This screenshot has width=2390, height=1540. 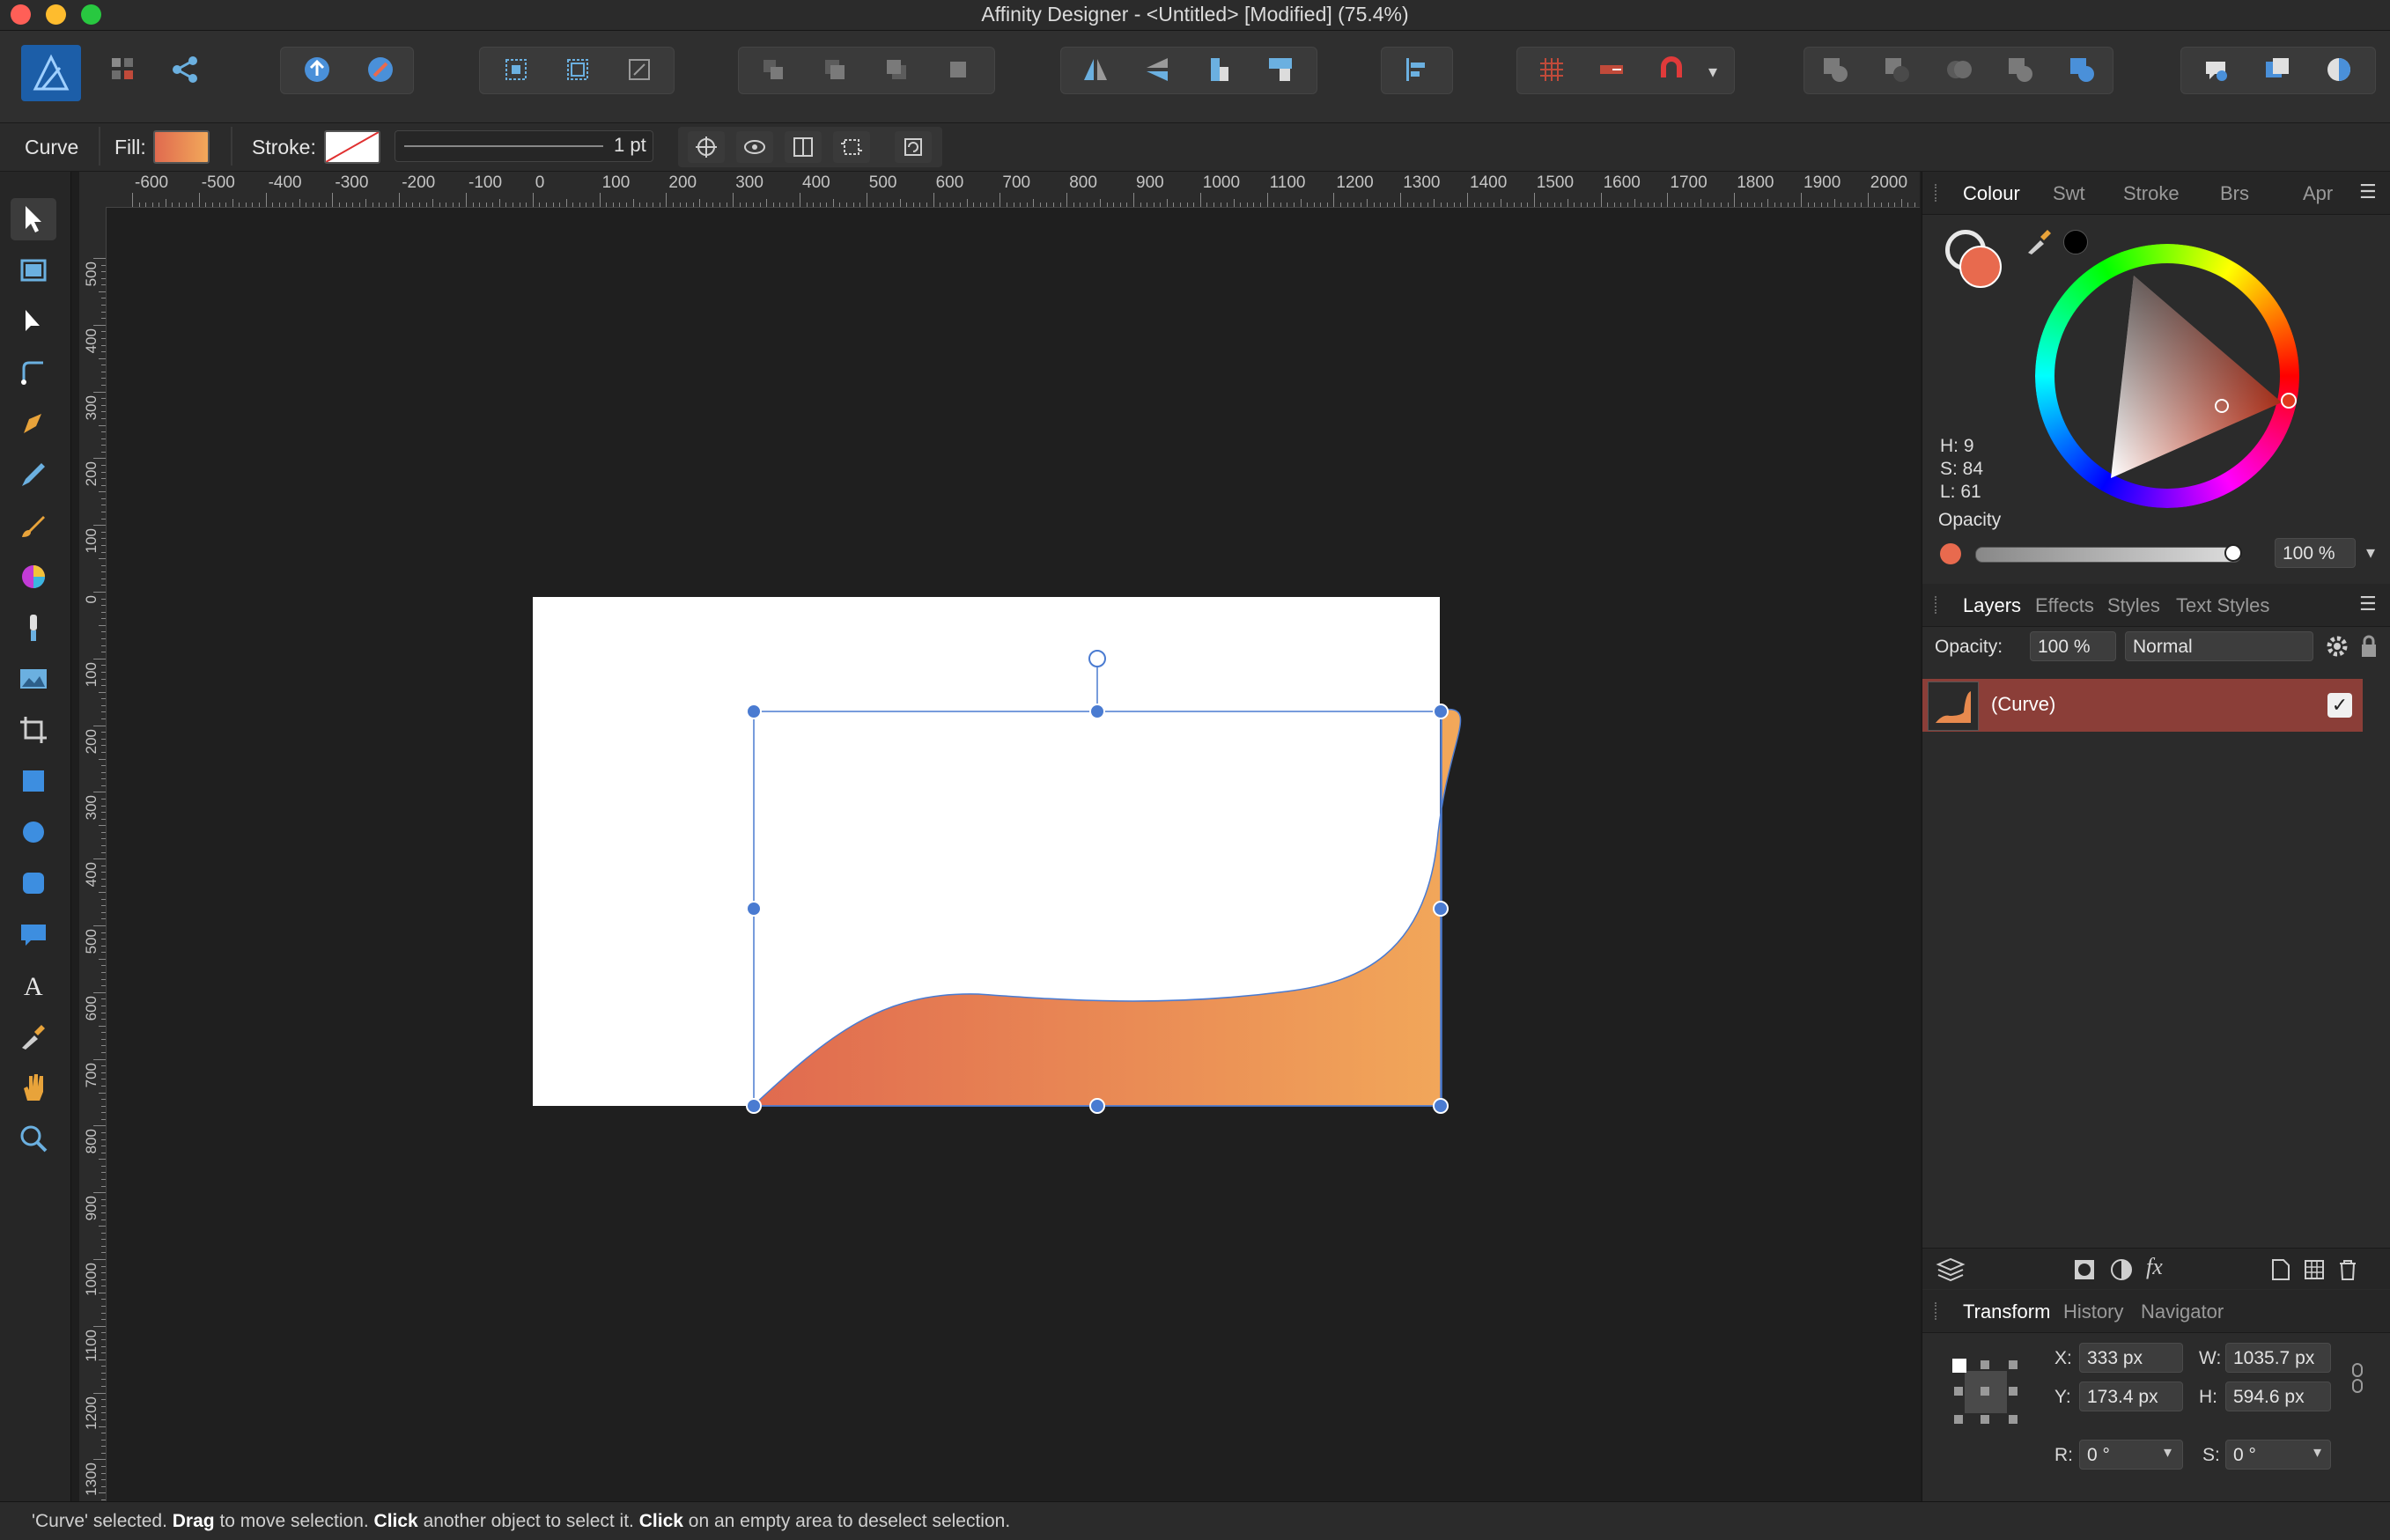 I want to click on opacity-input: 100 %, so click(x=2315, y=553).